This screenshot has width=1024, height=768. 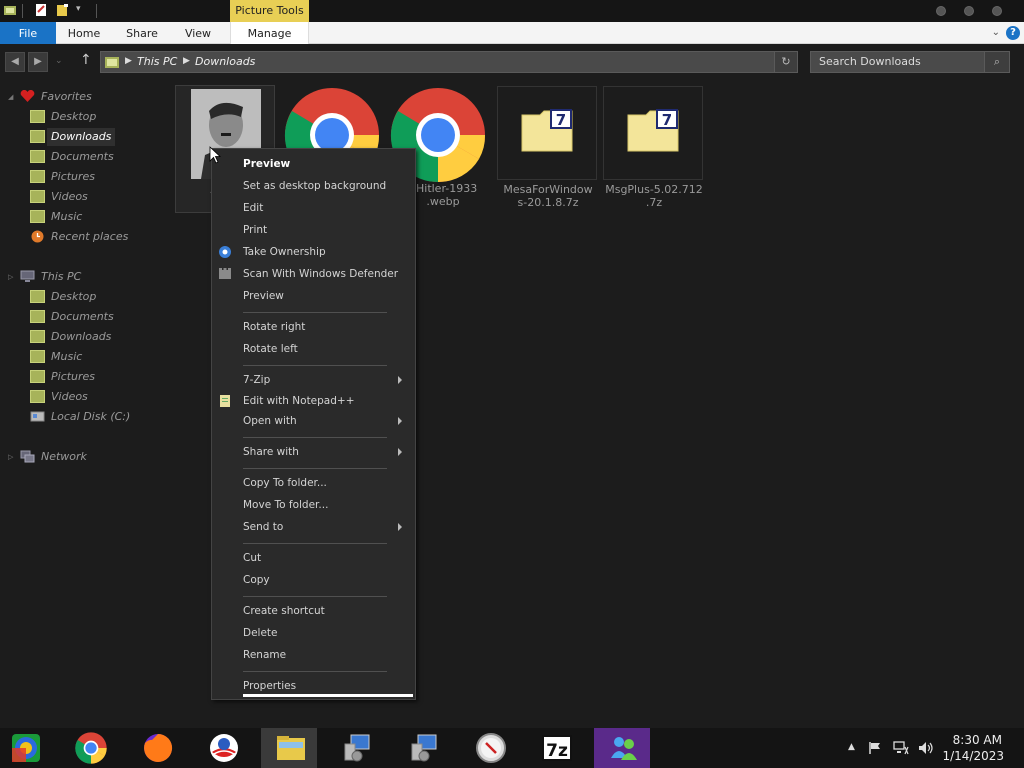 I want to click on forward-button: ▶, so click(x=38, y=62).